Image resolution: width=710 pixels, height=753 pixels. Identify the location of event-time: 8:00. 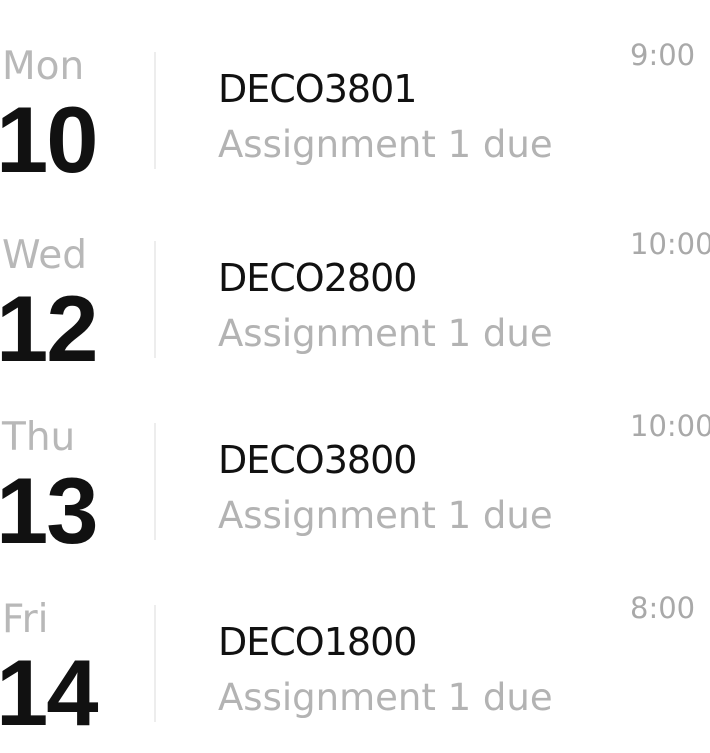
(663, 608).